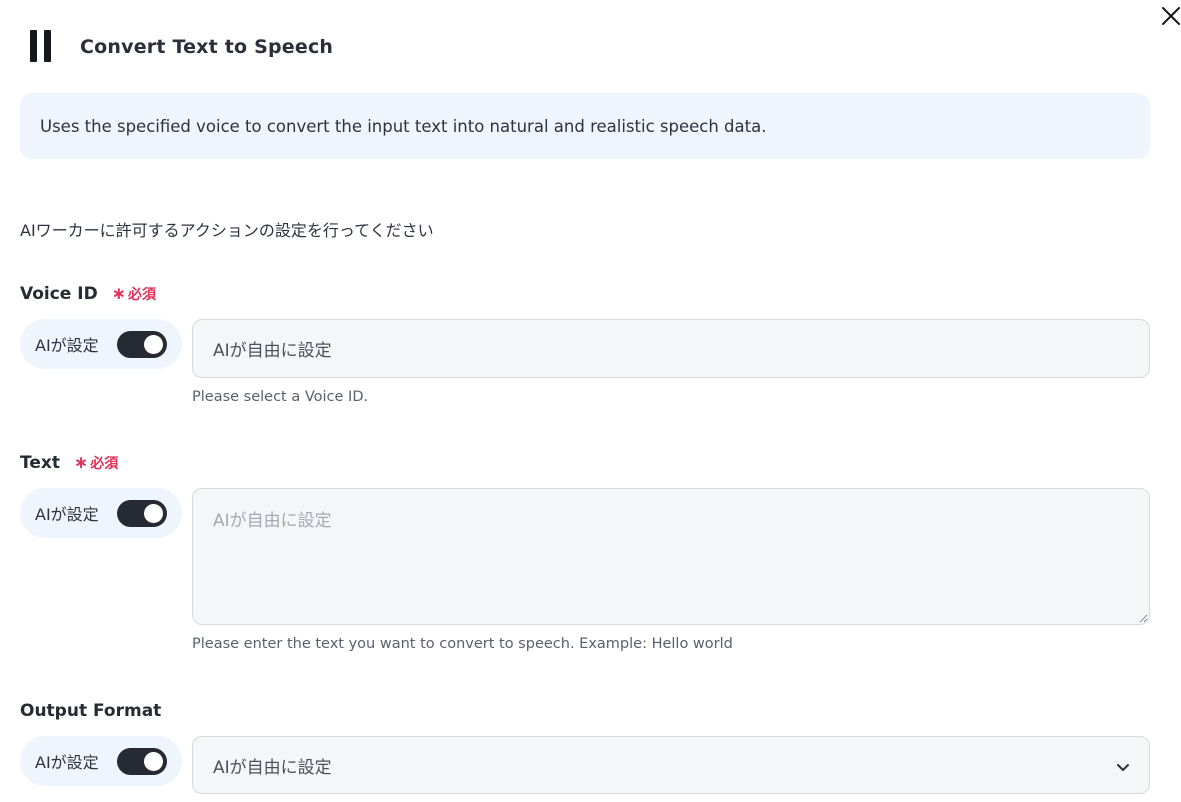 The image size is (1181, 802). I want to click on text-label: Text ∗ 必須, so click(69, 463).